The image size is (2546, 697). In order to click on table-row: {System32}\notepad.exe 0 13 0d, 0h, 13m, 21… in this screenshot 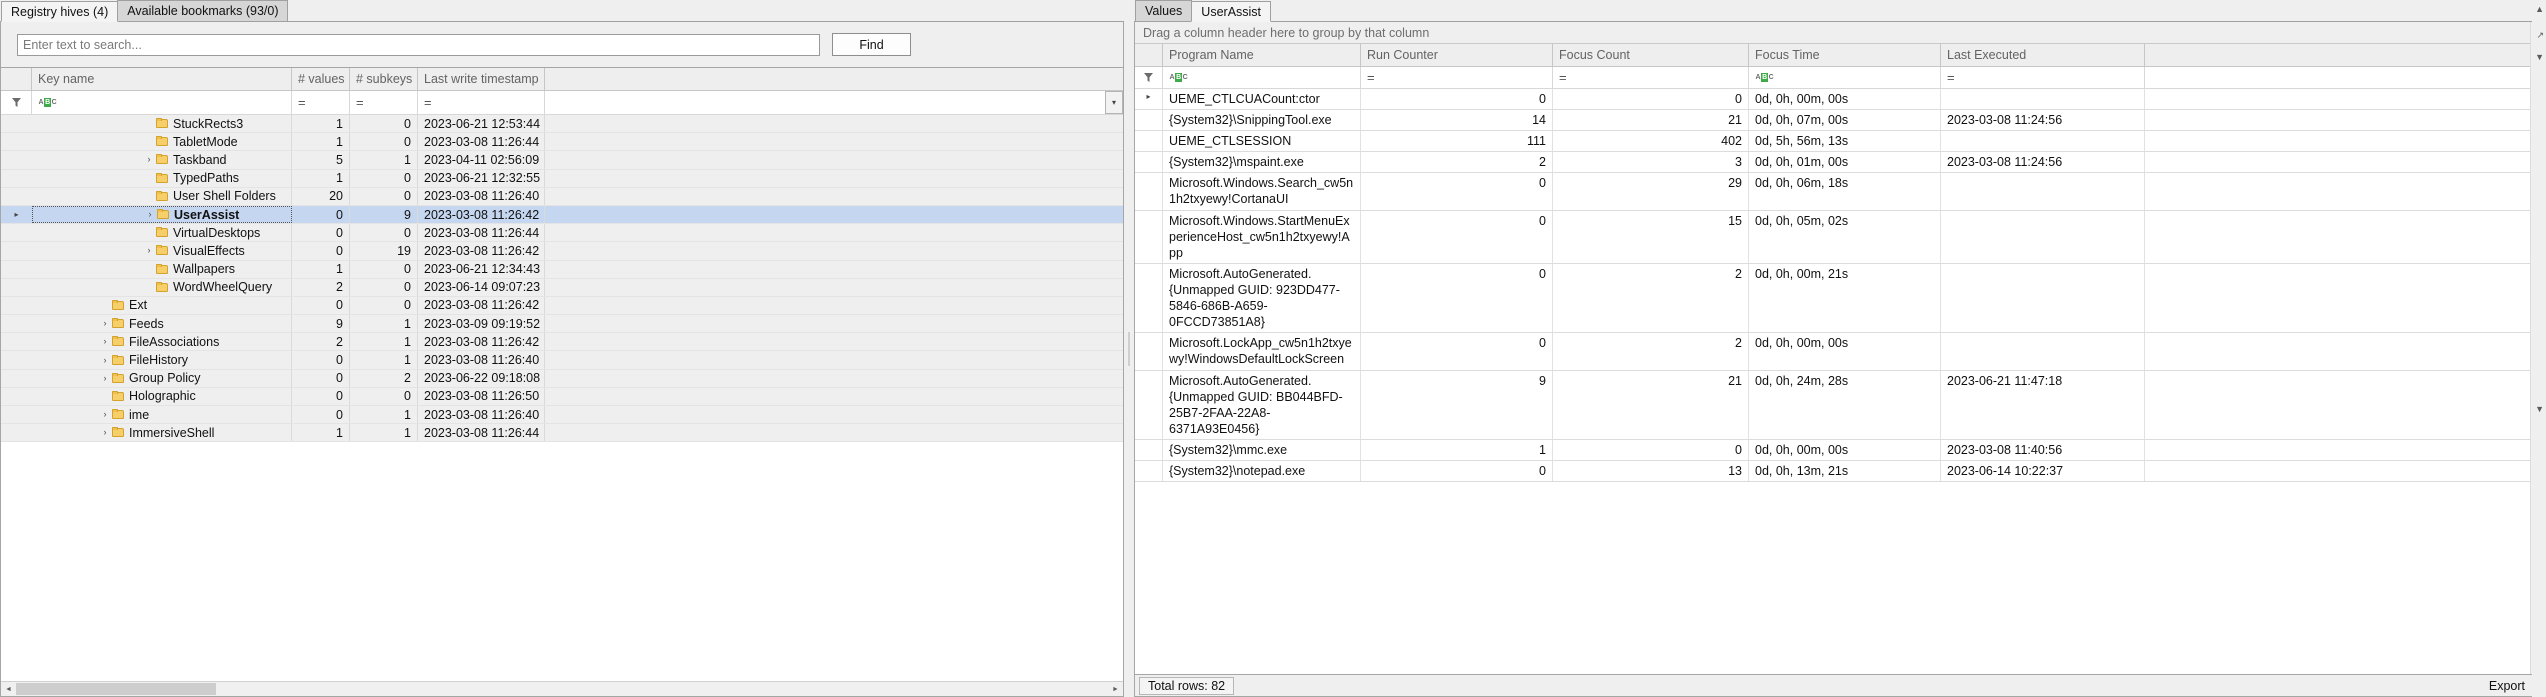, I will do `click(1840, 471)`.